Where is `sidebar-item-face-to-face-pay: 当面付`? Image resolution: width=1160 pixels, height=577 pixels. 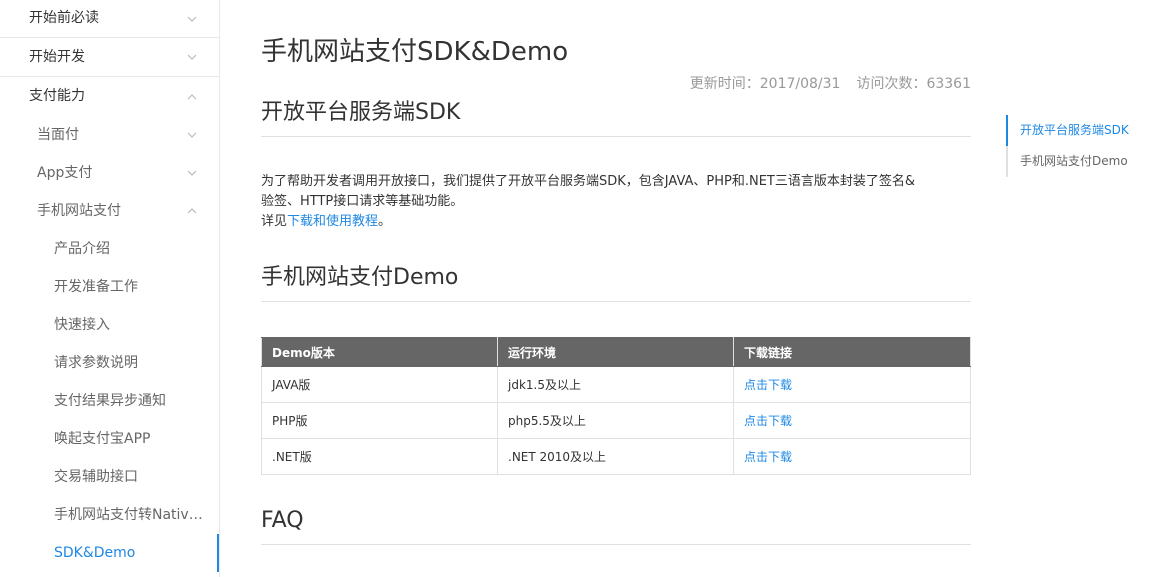 sidebar-item-face-to-face-pay: 当面付 is located at coordinates (109, 135).